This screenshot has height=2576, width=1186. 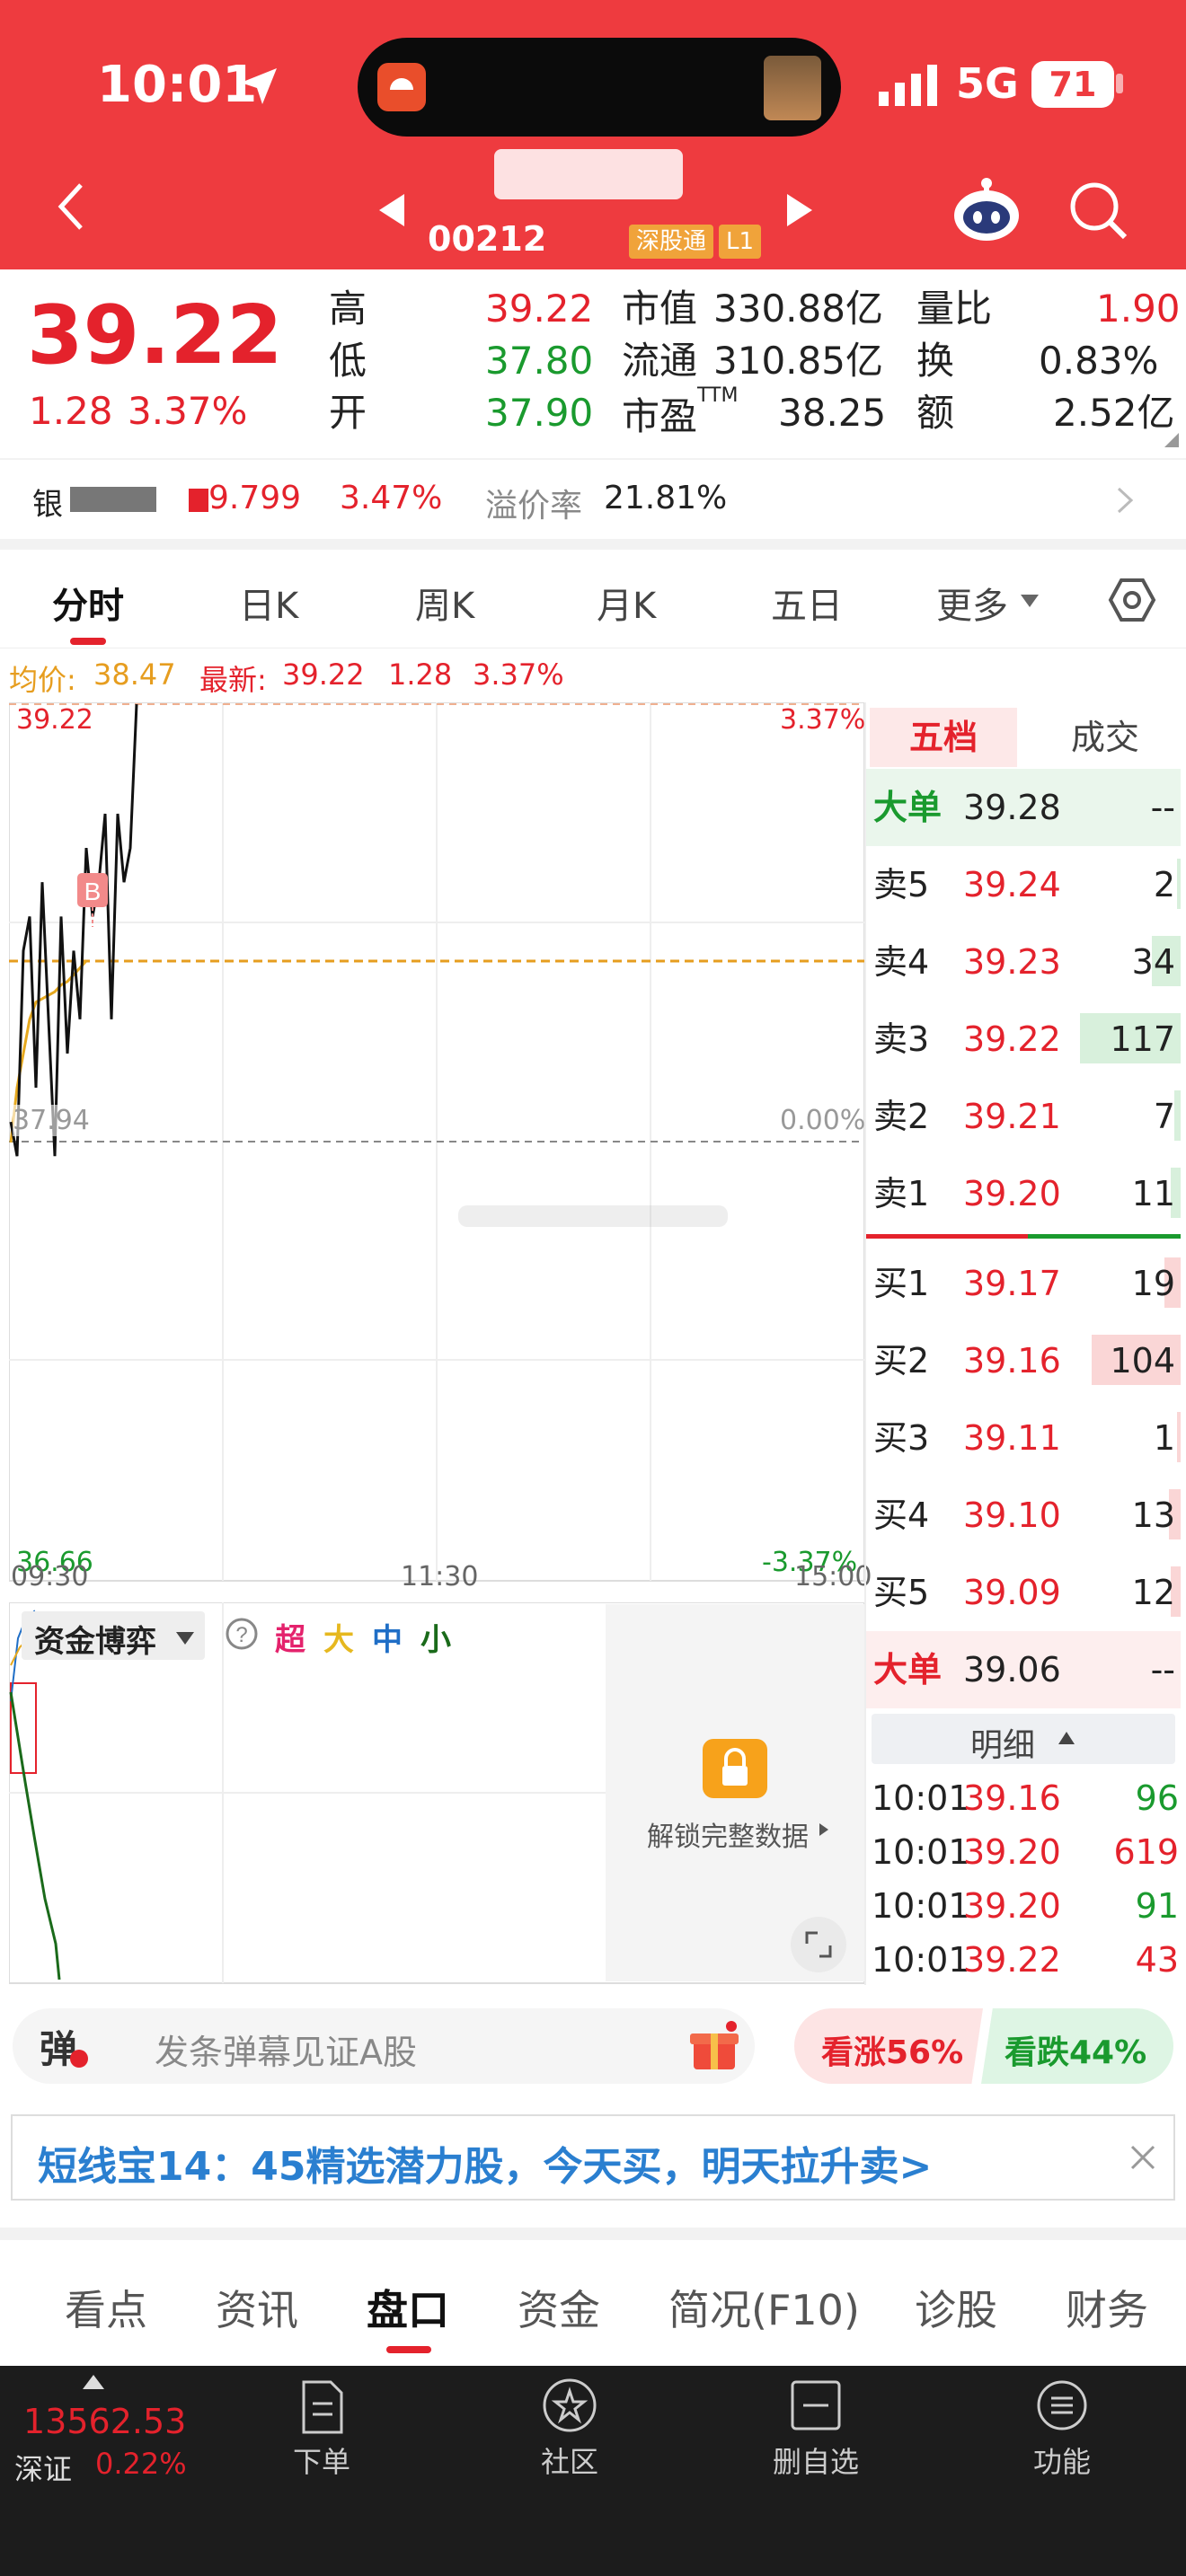 I want to click on remove-watch-icon, so click(x=816, y=2405).